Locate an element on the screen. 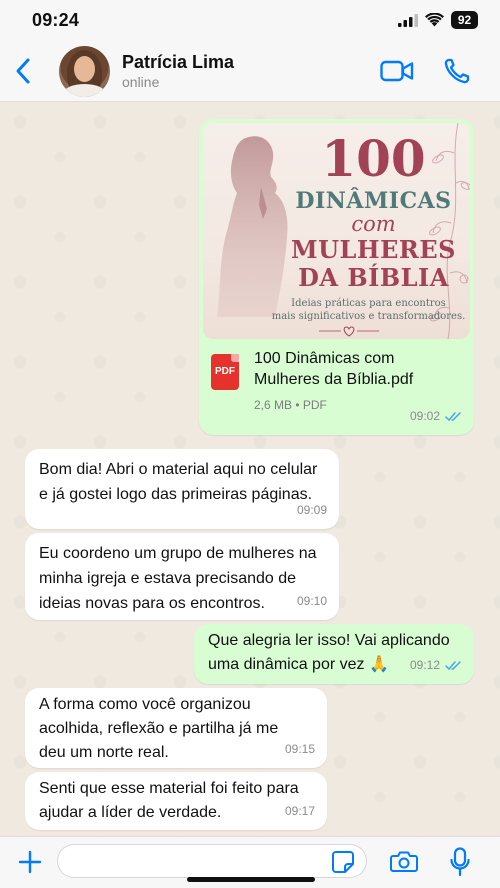 This screenshot has height=888, width=500. message-time: 09:10 is located at coordinates (311, 601).